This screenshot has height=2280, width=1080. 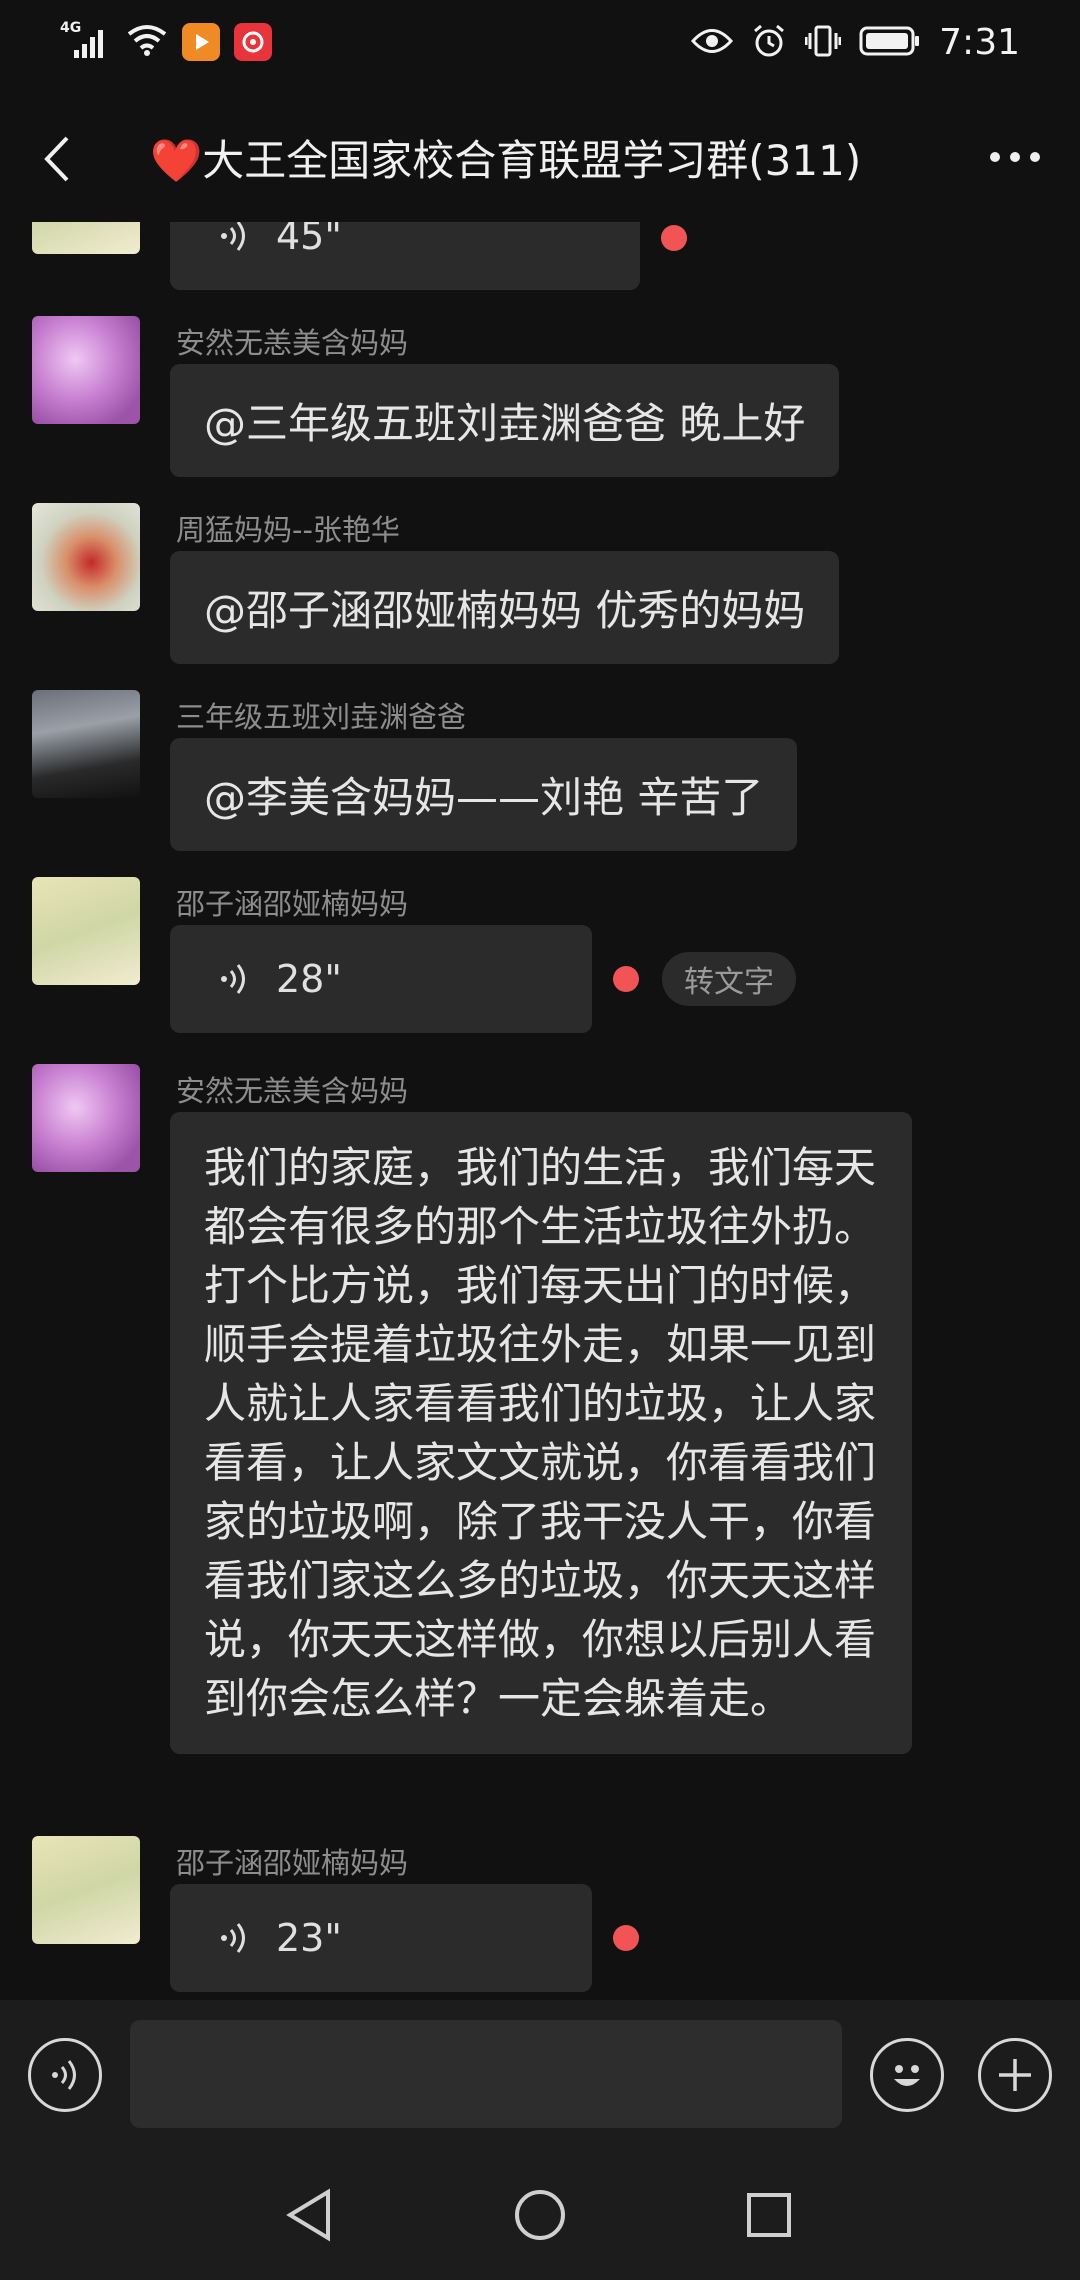 I want to click on chat-title: ❤️大王全国家校合育联盟学习群(311), so click(x=506, y=160).